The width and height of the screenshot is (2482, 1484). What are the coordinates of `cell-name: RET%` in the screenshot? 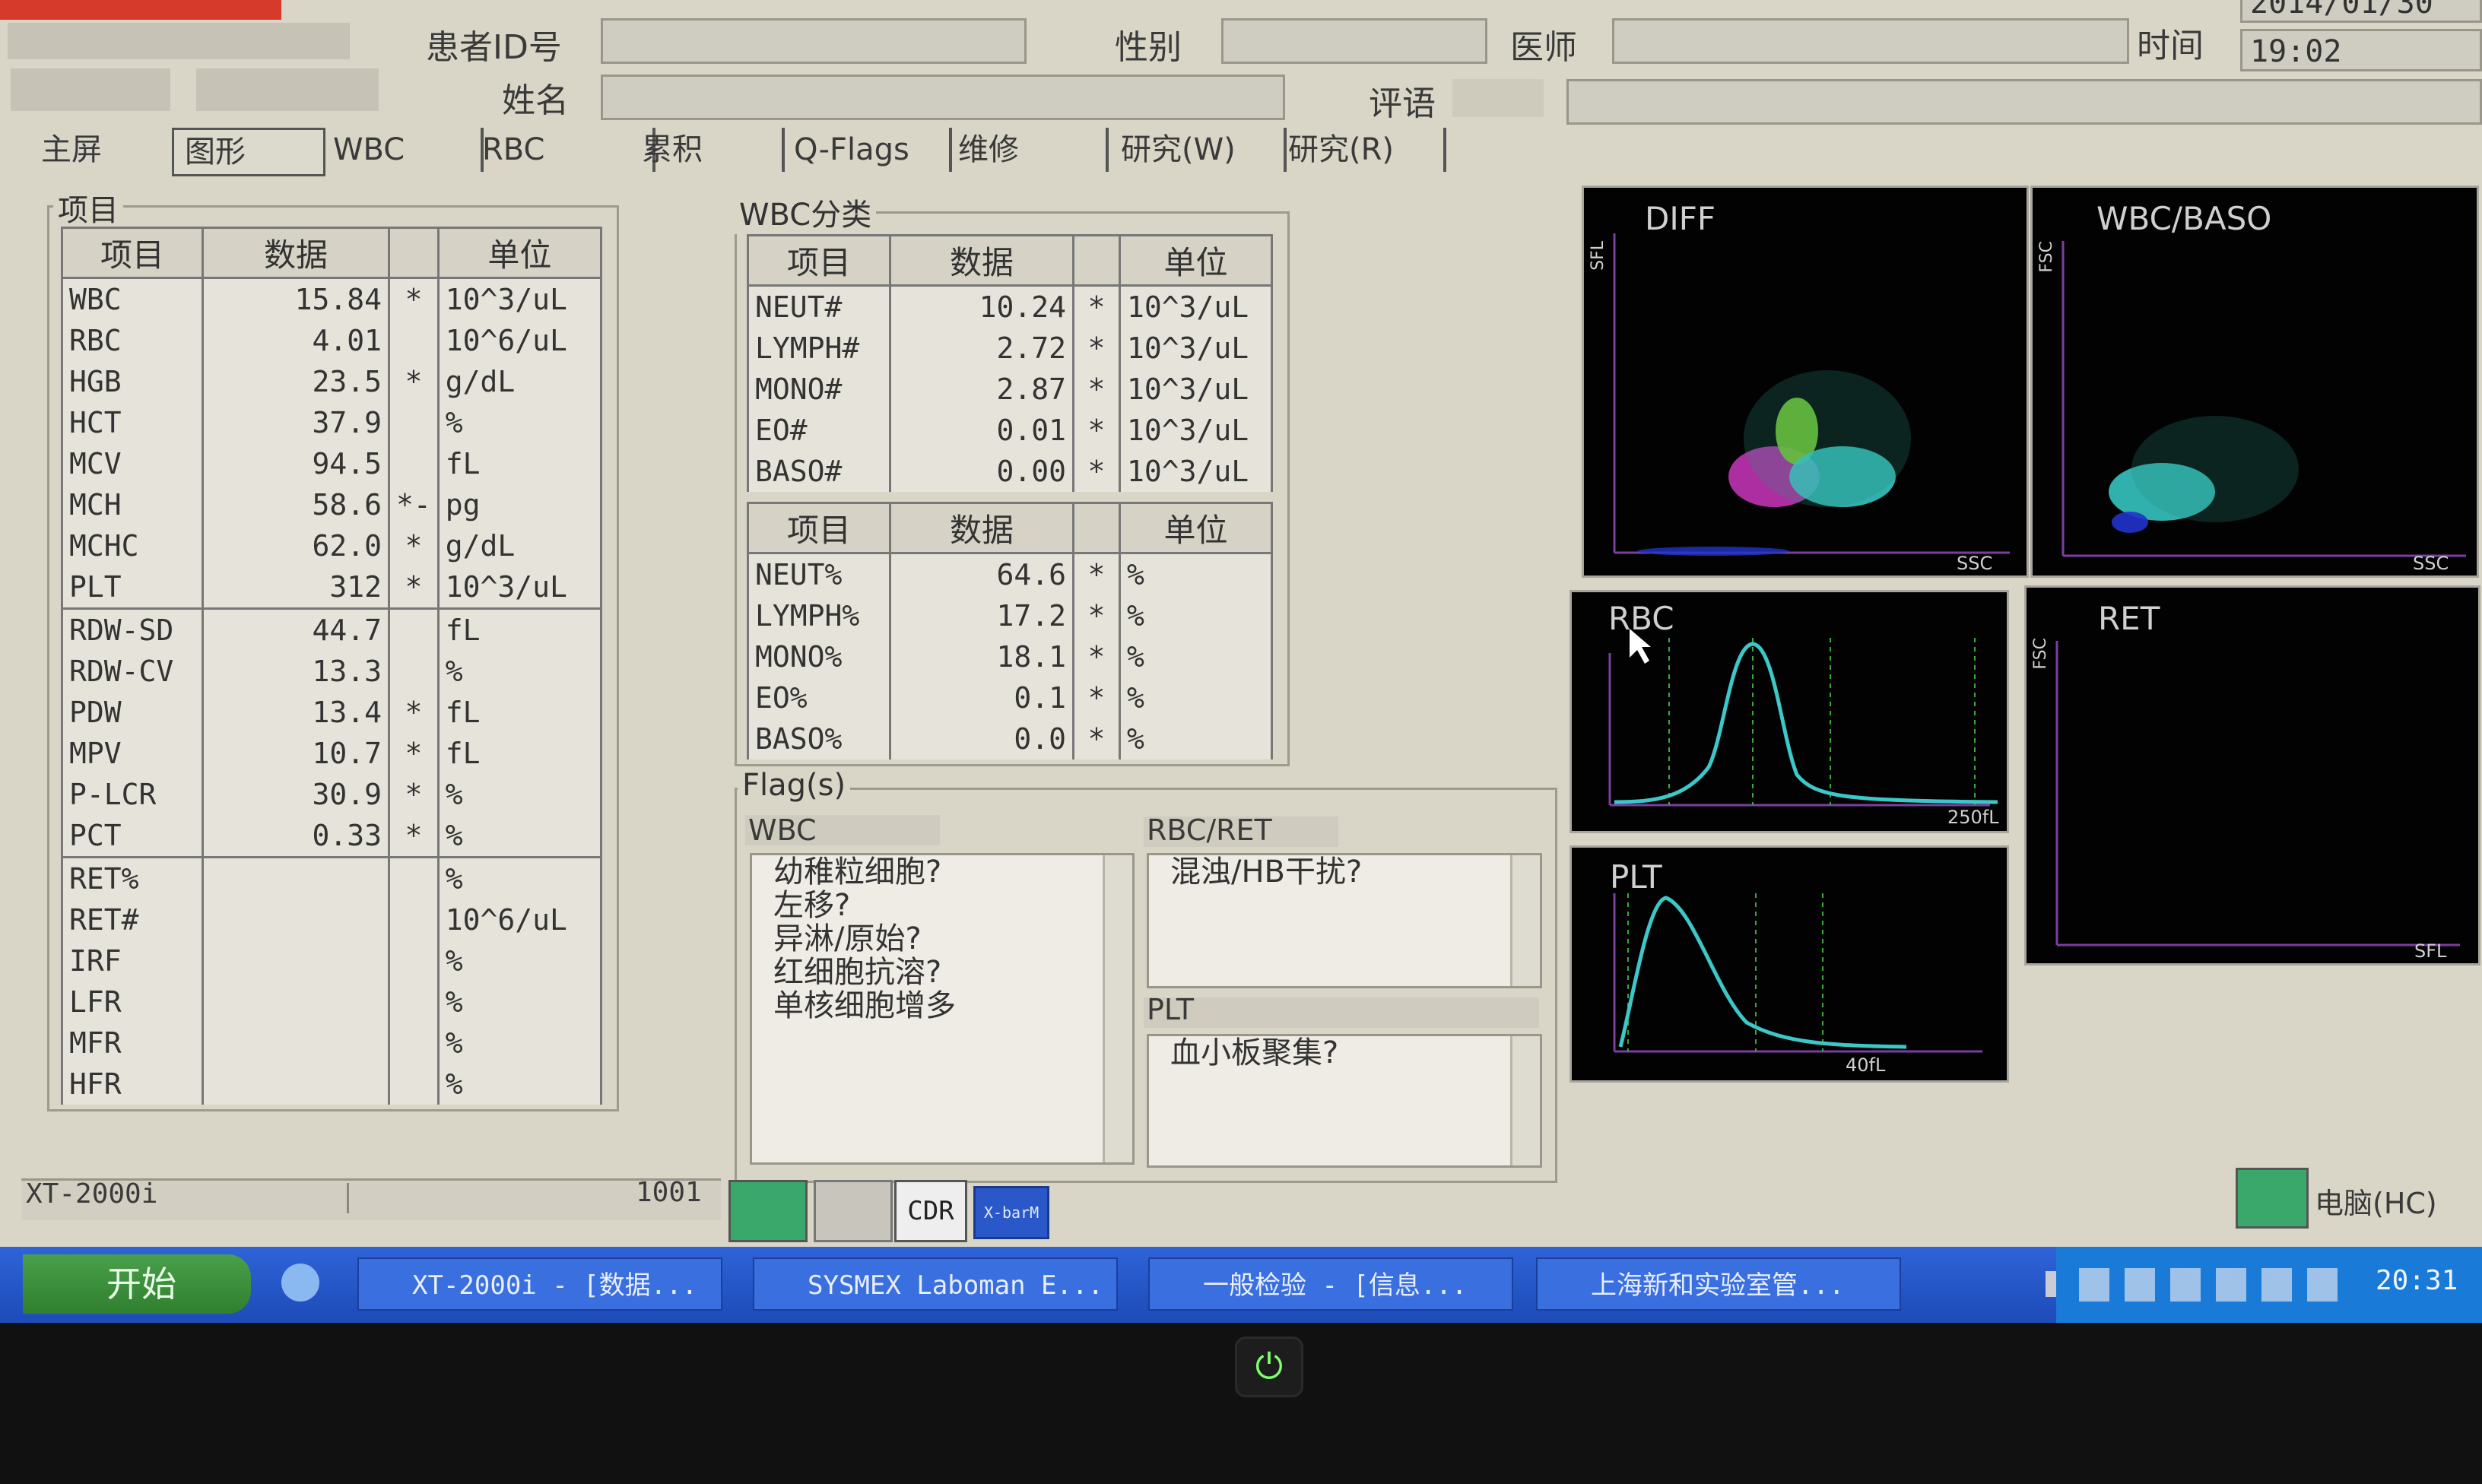 It's located at (132, 877).